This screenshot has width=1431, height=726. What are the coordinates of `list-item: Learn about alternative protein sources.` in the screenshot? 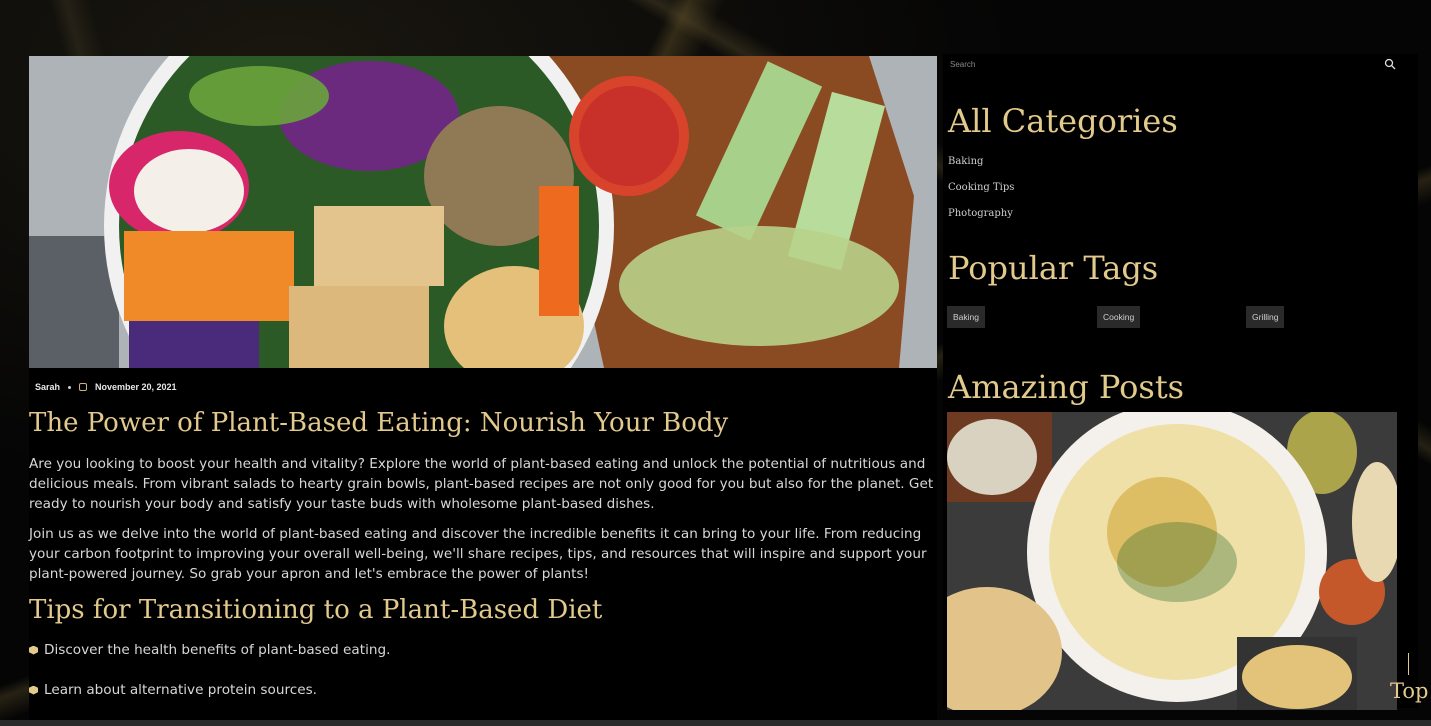 It's located at (209, 690).